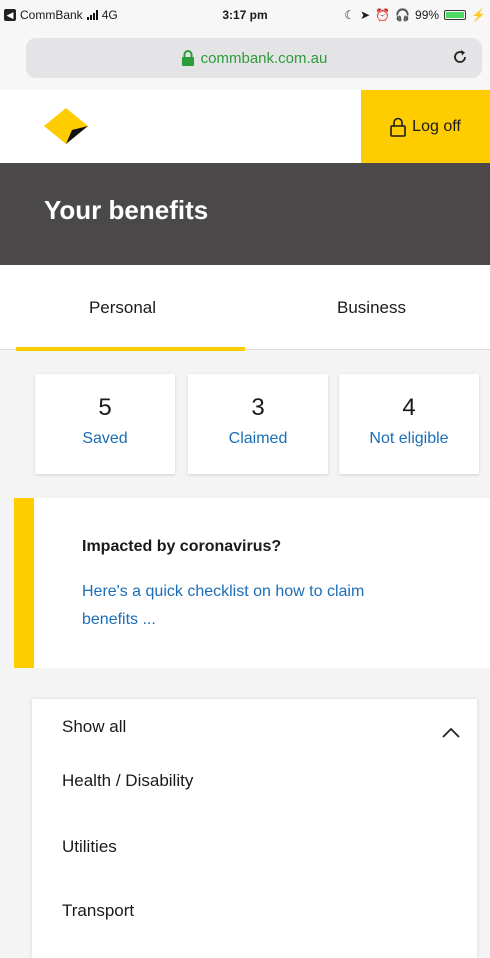  What do you see at coordinates (367, 307) in the screenshot?
I see `tab-business: Business` at bounding box center [367, 307].